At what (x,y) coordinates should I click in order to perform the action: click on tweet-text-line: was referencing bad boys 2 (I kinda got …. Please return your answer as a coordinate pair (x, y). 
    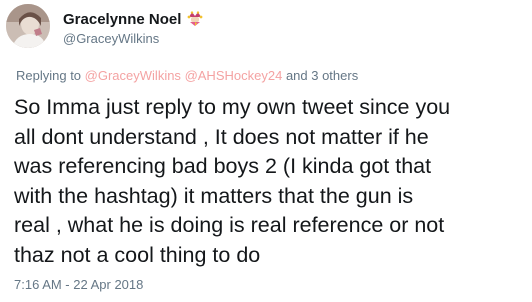
    Looking at the image, I should click on (223, 166).